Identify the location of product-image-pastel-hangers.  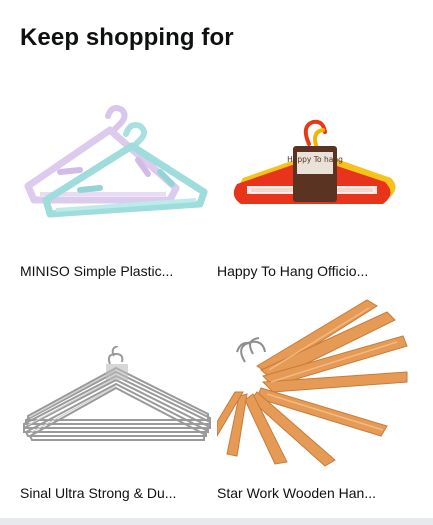
(116, 176).